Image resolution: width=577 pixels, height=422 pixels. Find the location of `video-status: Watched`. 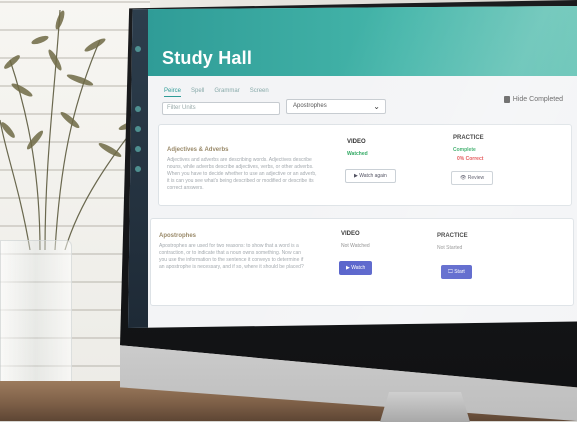

video-status: Watched is located at coordinates (357, 154).